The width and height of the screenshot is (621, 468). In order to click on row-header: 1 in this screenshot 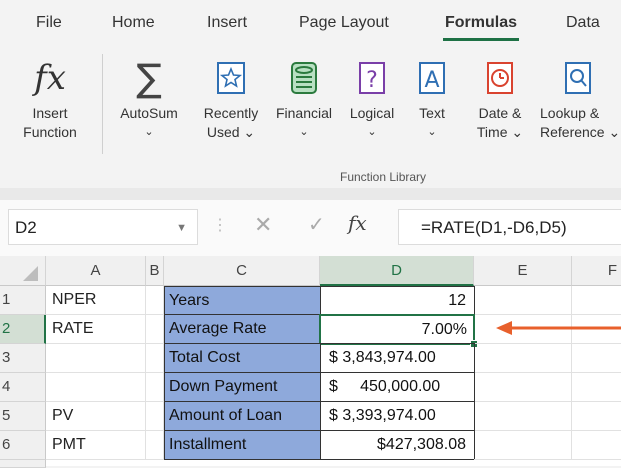, I will do `click(23, 300)`.